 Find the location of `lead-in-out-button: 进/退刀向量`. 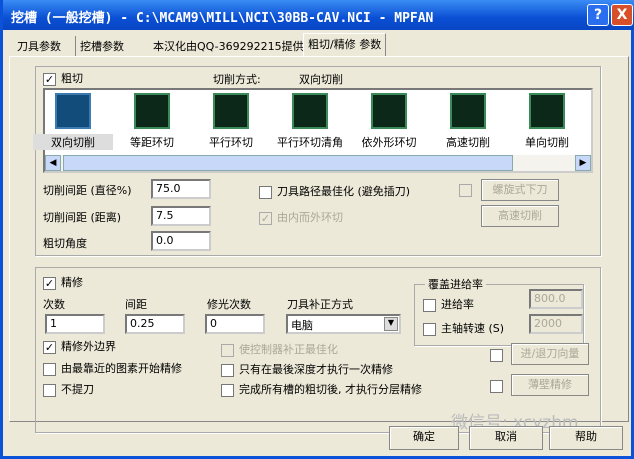

lead-in-out-button: 进/退刀向量 is located at coordinates (550, 354).